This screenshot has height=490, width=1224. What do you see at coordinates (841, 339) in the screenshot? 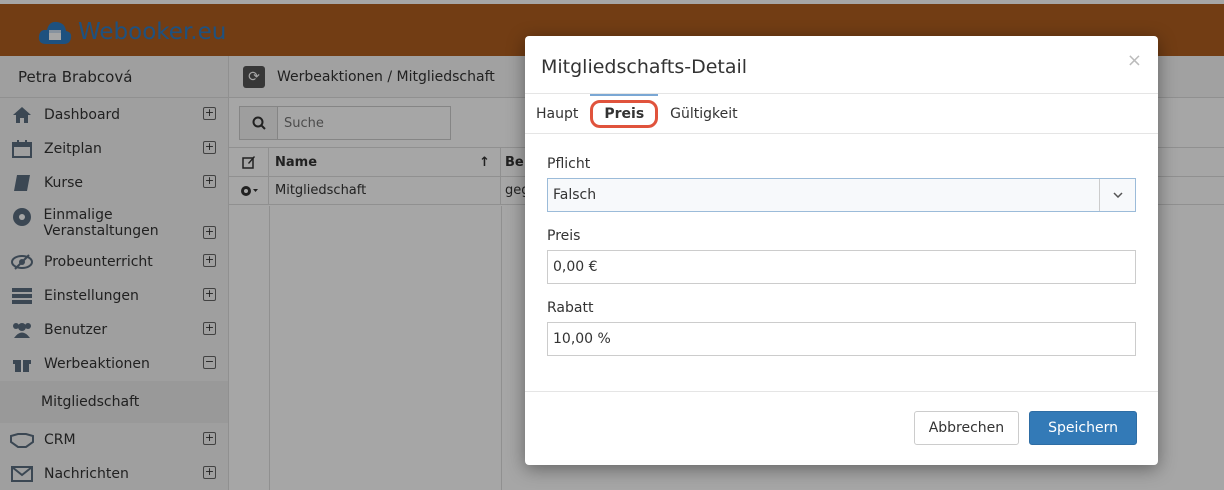
I see `rabatt-input: 10,00 %` at bounding box center [841, 339].